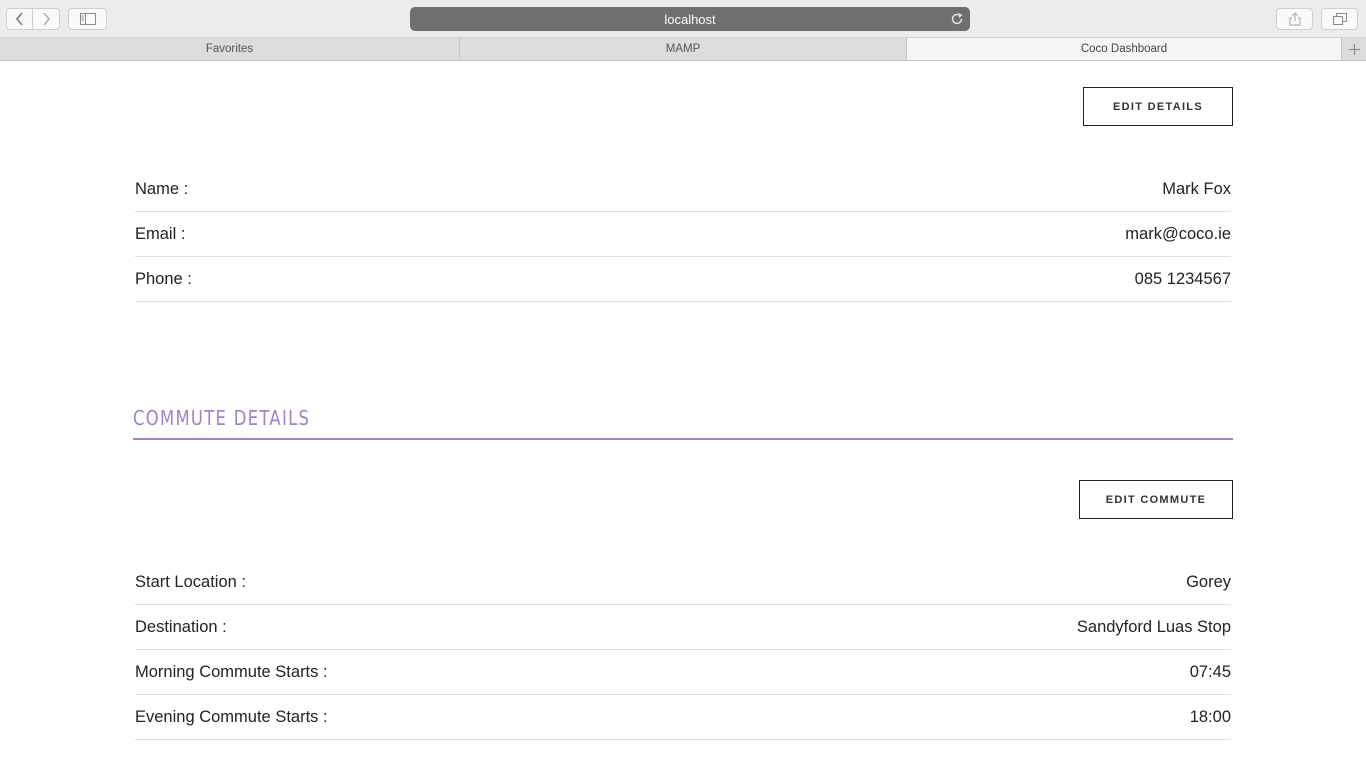 Image resolution: width=1366 pixels, height=768 pixels. I want to click on tab-favorites: Favorites, so click(230, 49).